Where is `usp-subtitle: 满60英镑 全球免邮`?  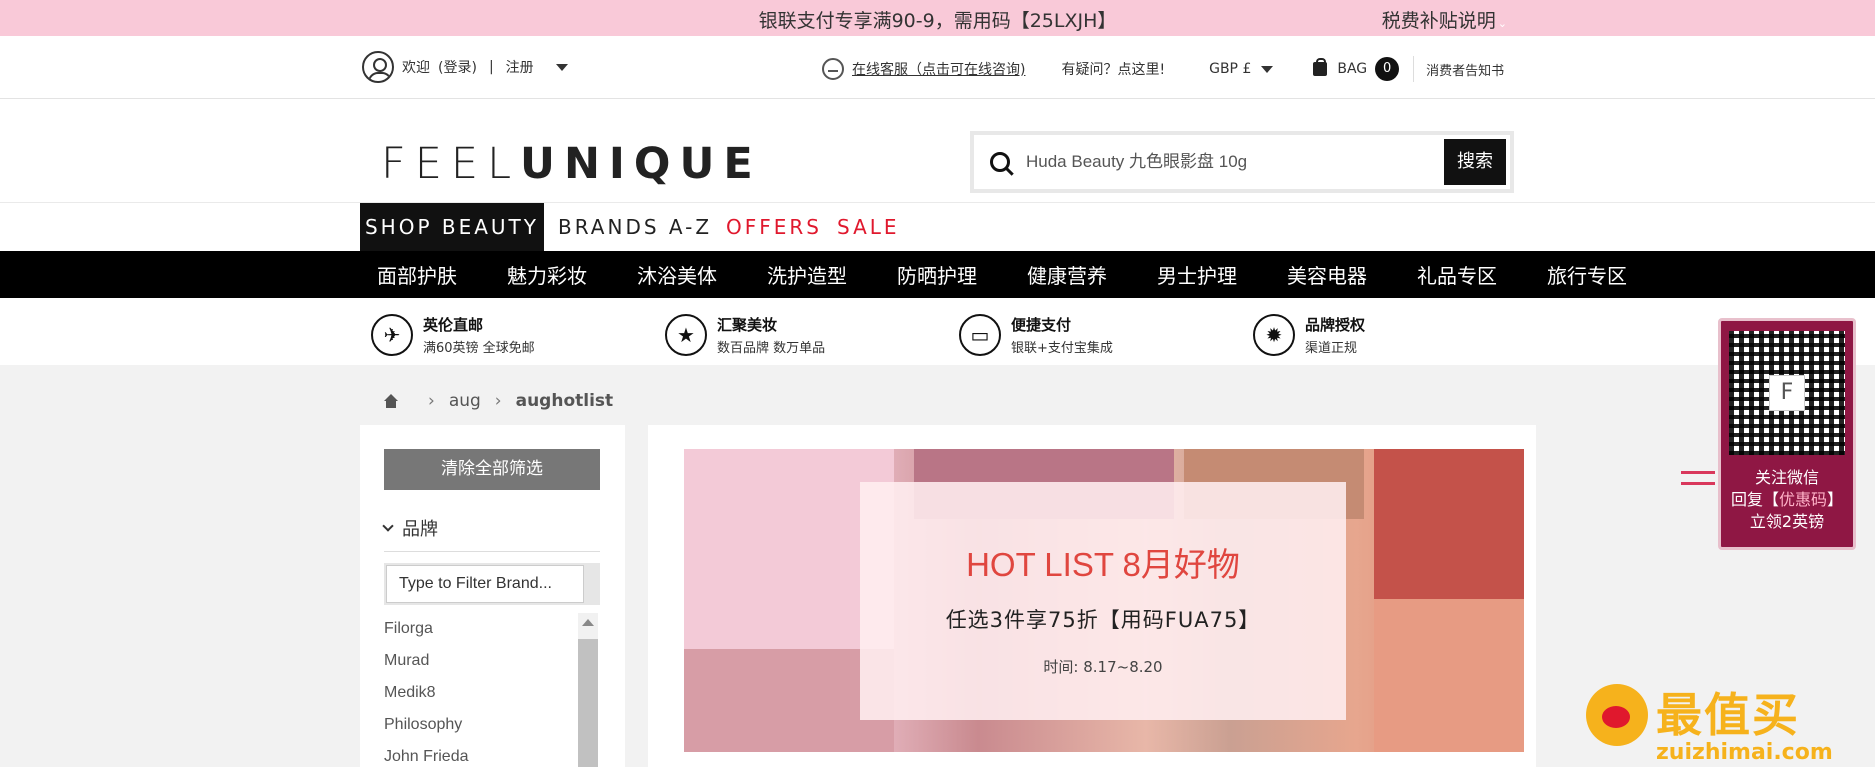
usp-subtitle: 满60英镑 全球免邮 is located at coordinates (479, 348).